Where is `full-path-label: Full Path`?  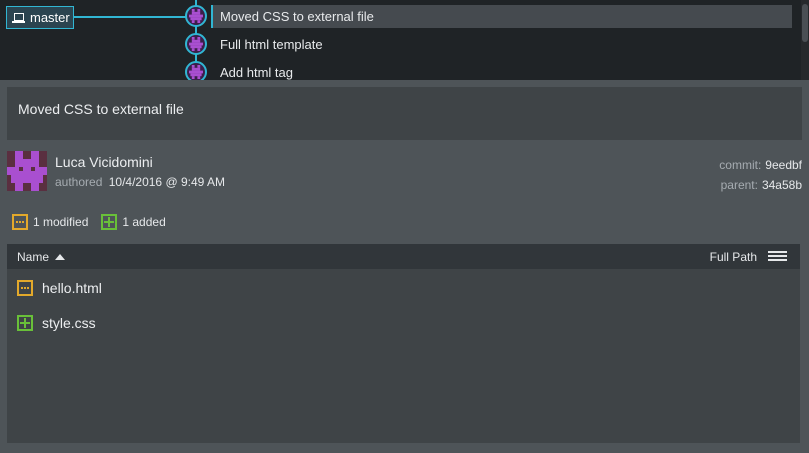 full-path-label: Full Path is located at coordinates (733, 256).